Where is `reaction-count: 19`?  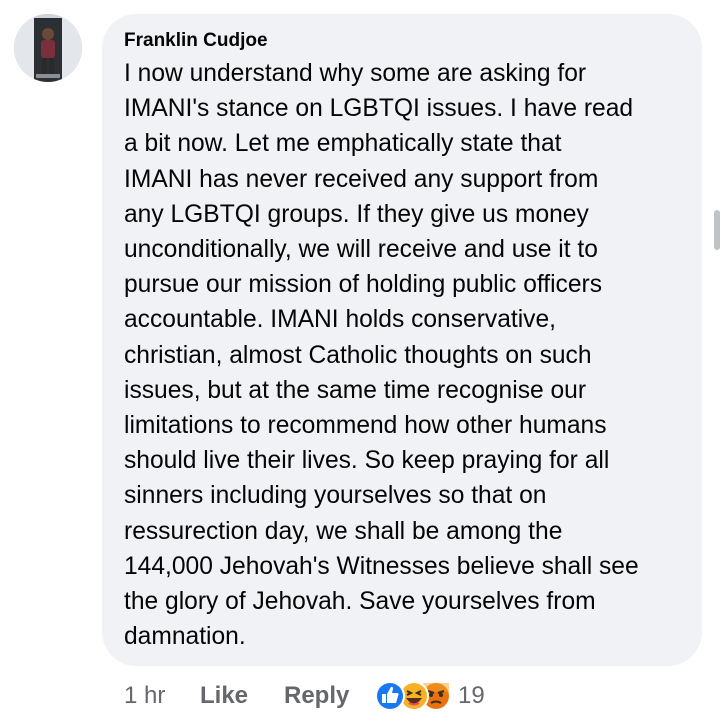
reaction-count: 19 is located at coordinates (471, 696).